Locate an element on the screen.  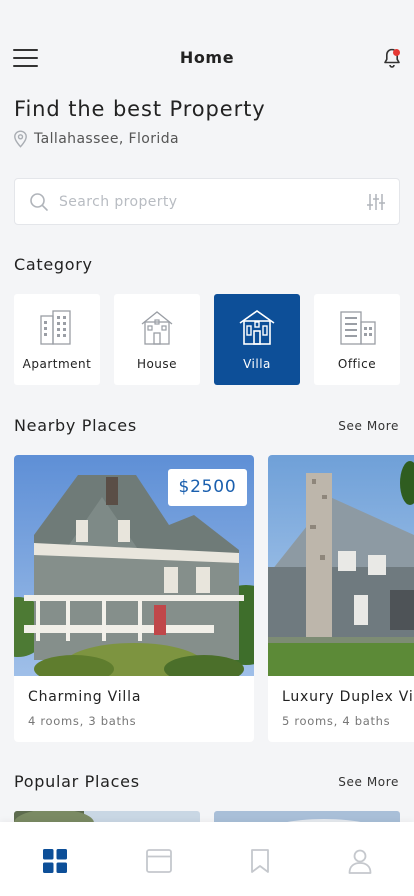
category-house: House is located at coordinates (157, 339).